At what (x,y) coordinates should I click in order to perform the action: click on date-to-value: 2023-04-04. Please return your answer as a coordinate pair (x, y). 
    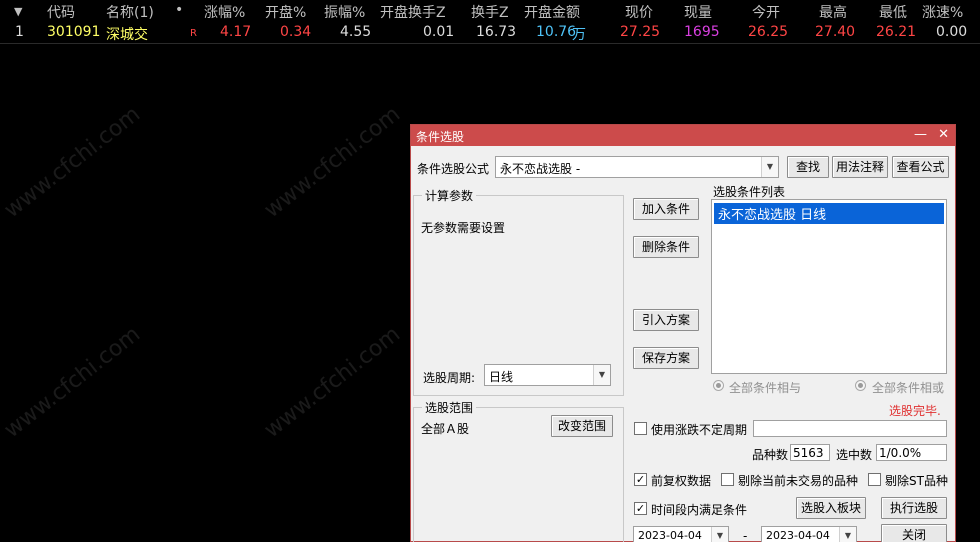
    Looking at the image, I should click on (798, 535).